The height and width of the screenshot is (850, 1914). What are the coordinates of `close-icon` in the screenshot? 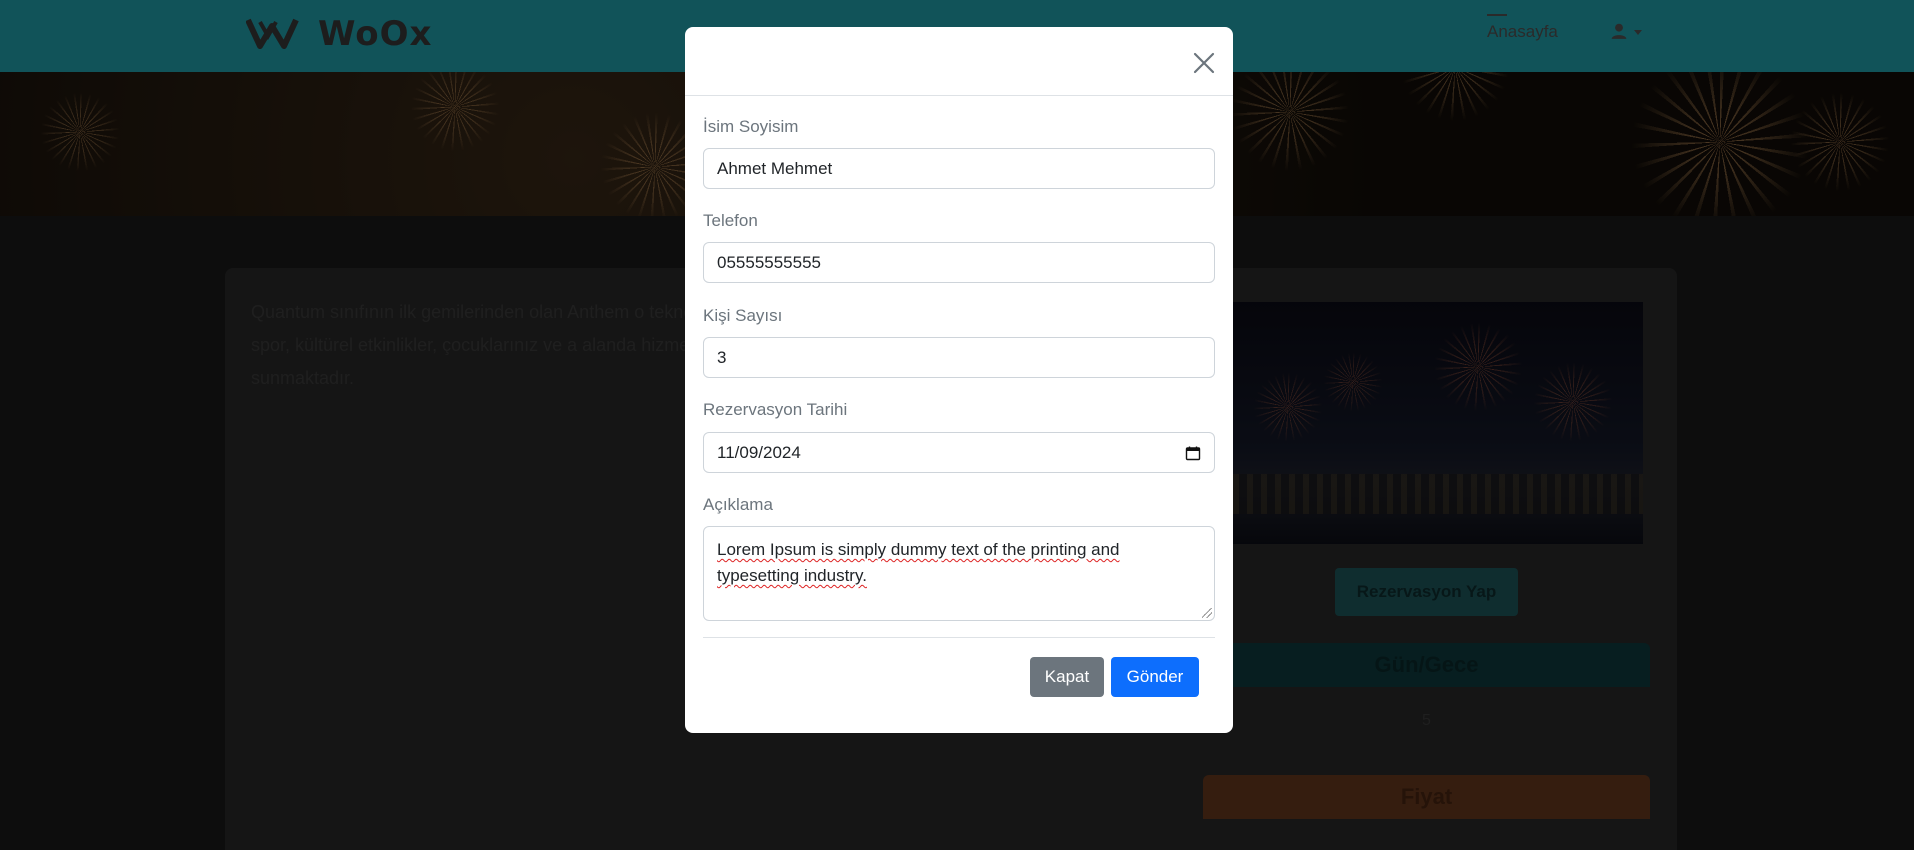 It's located at (1204, 63).